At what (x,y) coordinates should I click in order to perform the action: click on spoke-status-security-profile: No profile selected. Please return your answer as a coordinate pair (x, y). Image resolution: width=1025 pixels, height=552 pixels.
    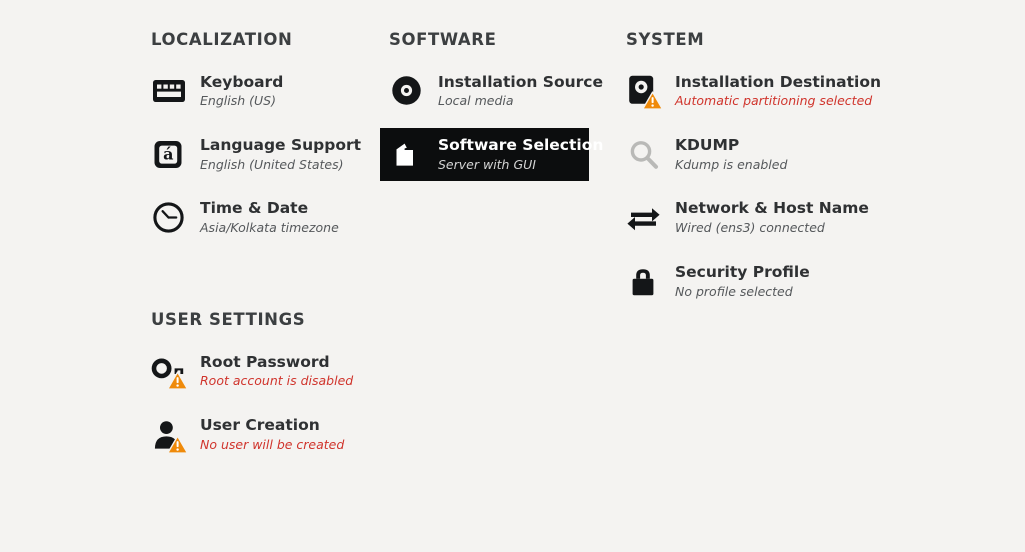
    Looking at the image, I should click on (734, 291).